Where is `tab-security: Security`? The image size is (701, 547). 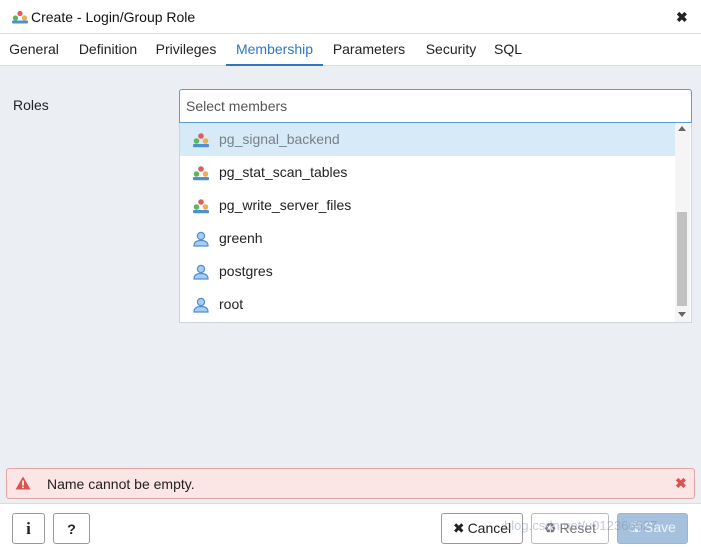 tab-security: Security is located at coordinates (451, 50).